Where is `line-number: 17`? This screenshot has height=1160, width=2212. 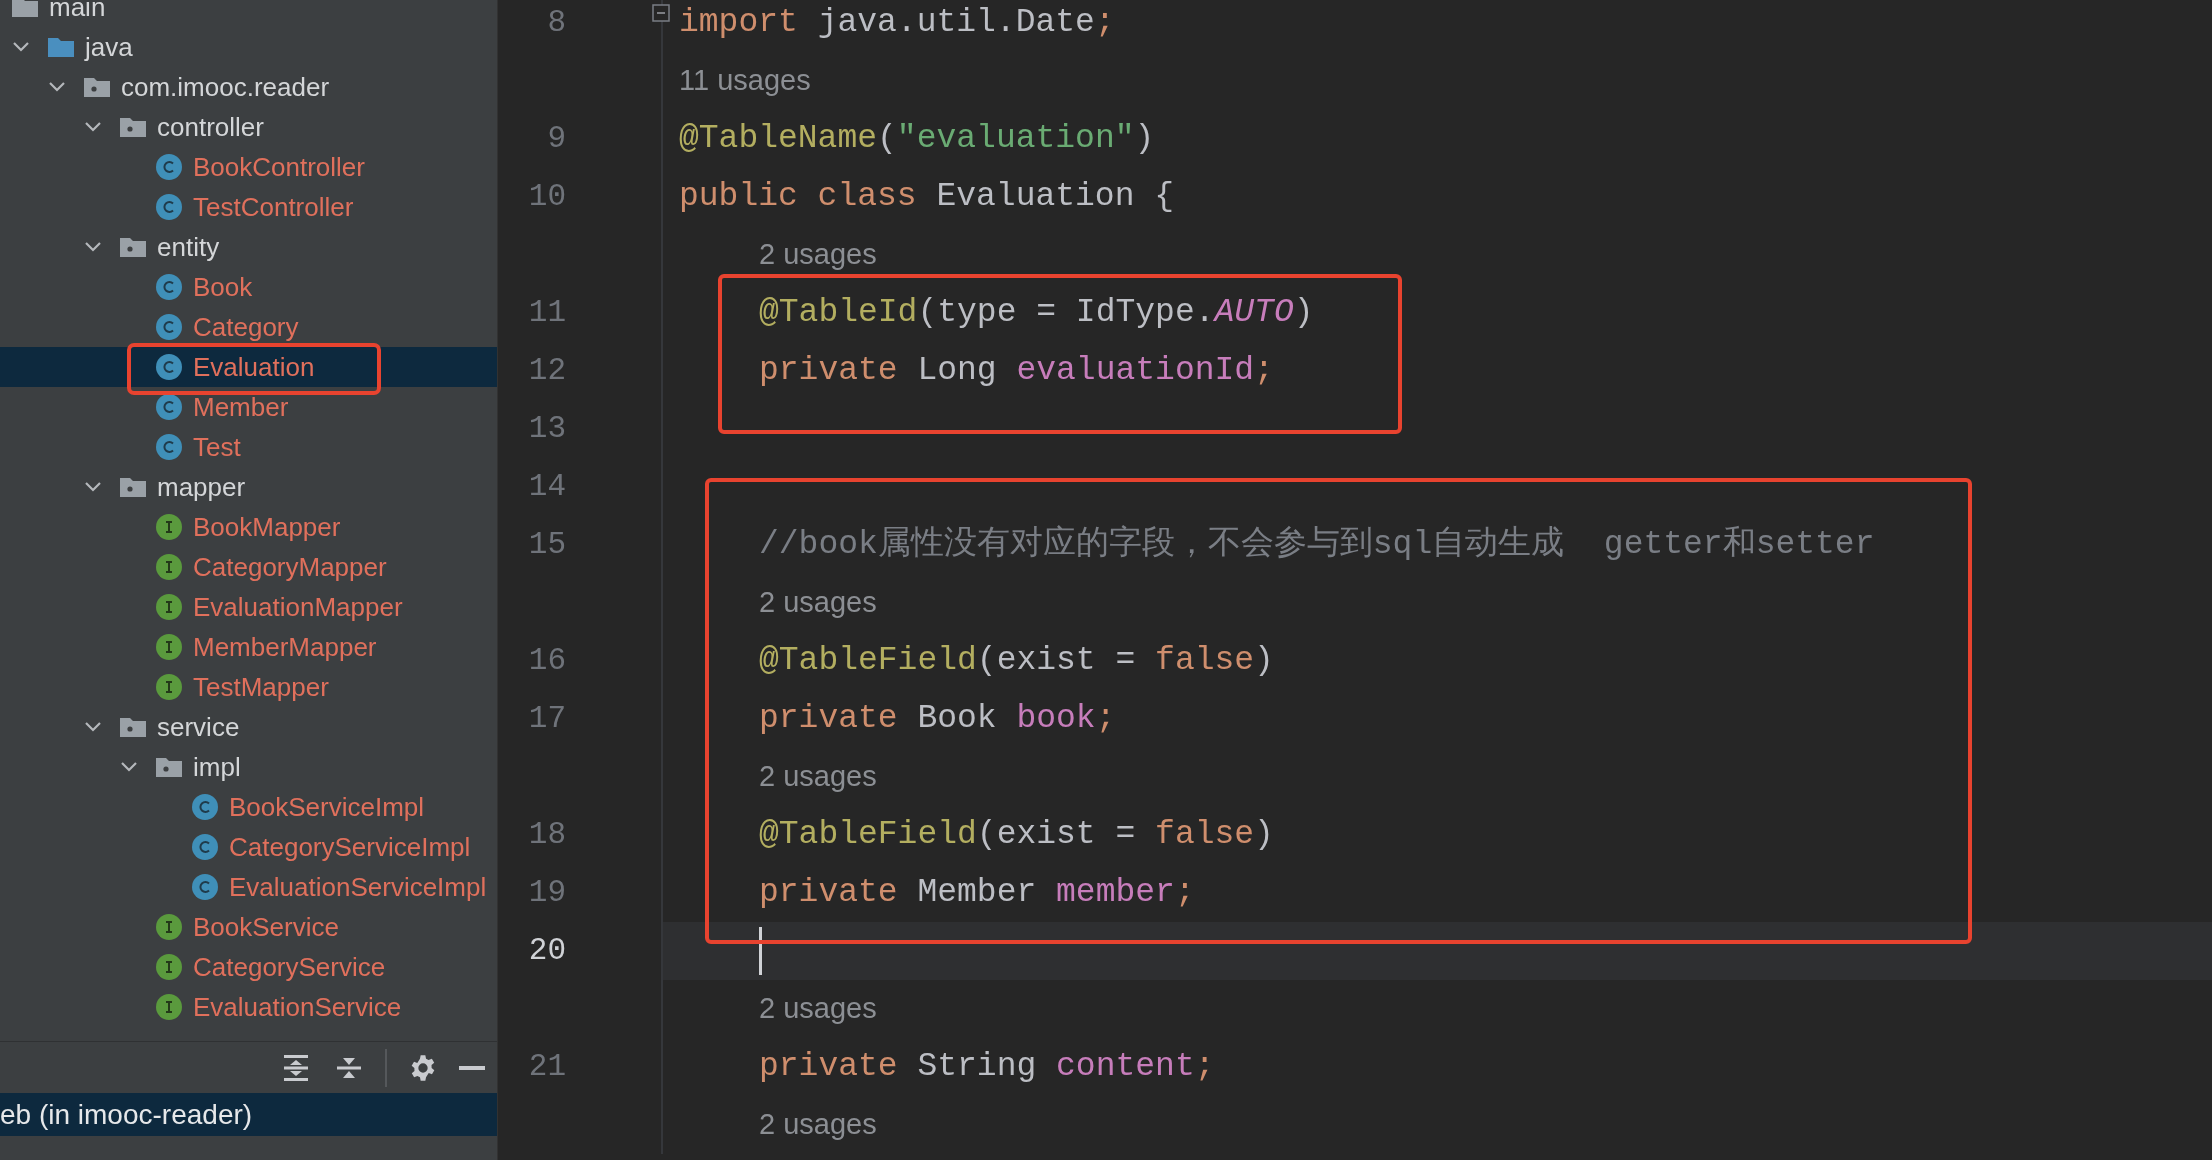 line-number: 17 is located at coordinates (547, 718).